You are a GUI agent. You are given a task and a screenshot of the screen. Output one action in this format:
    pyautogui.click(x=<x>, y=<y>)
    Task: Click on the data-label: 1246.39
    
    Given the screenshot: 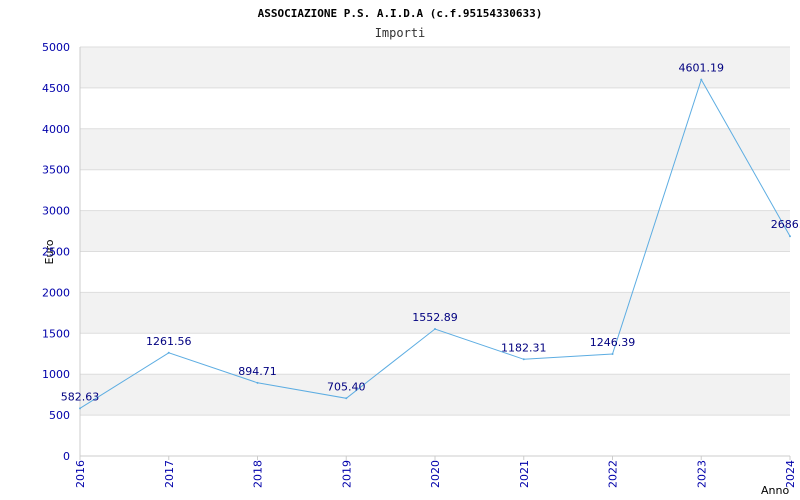 What is the action you would take?
    pyautogui.click(x=613, y=342)
    